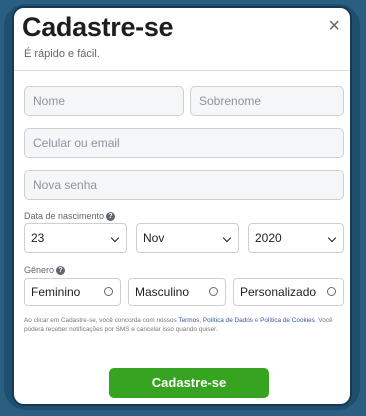 The image size is (366, 416). I want to click on password-input, so click(184, 185).